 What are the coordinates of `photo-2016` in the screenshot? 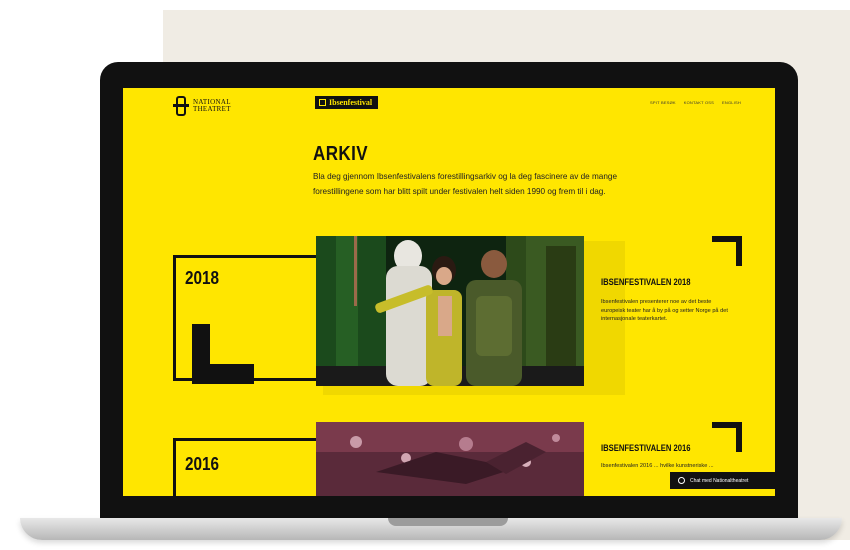 It's located at (450, 459).